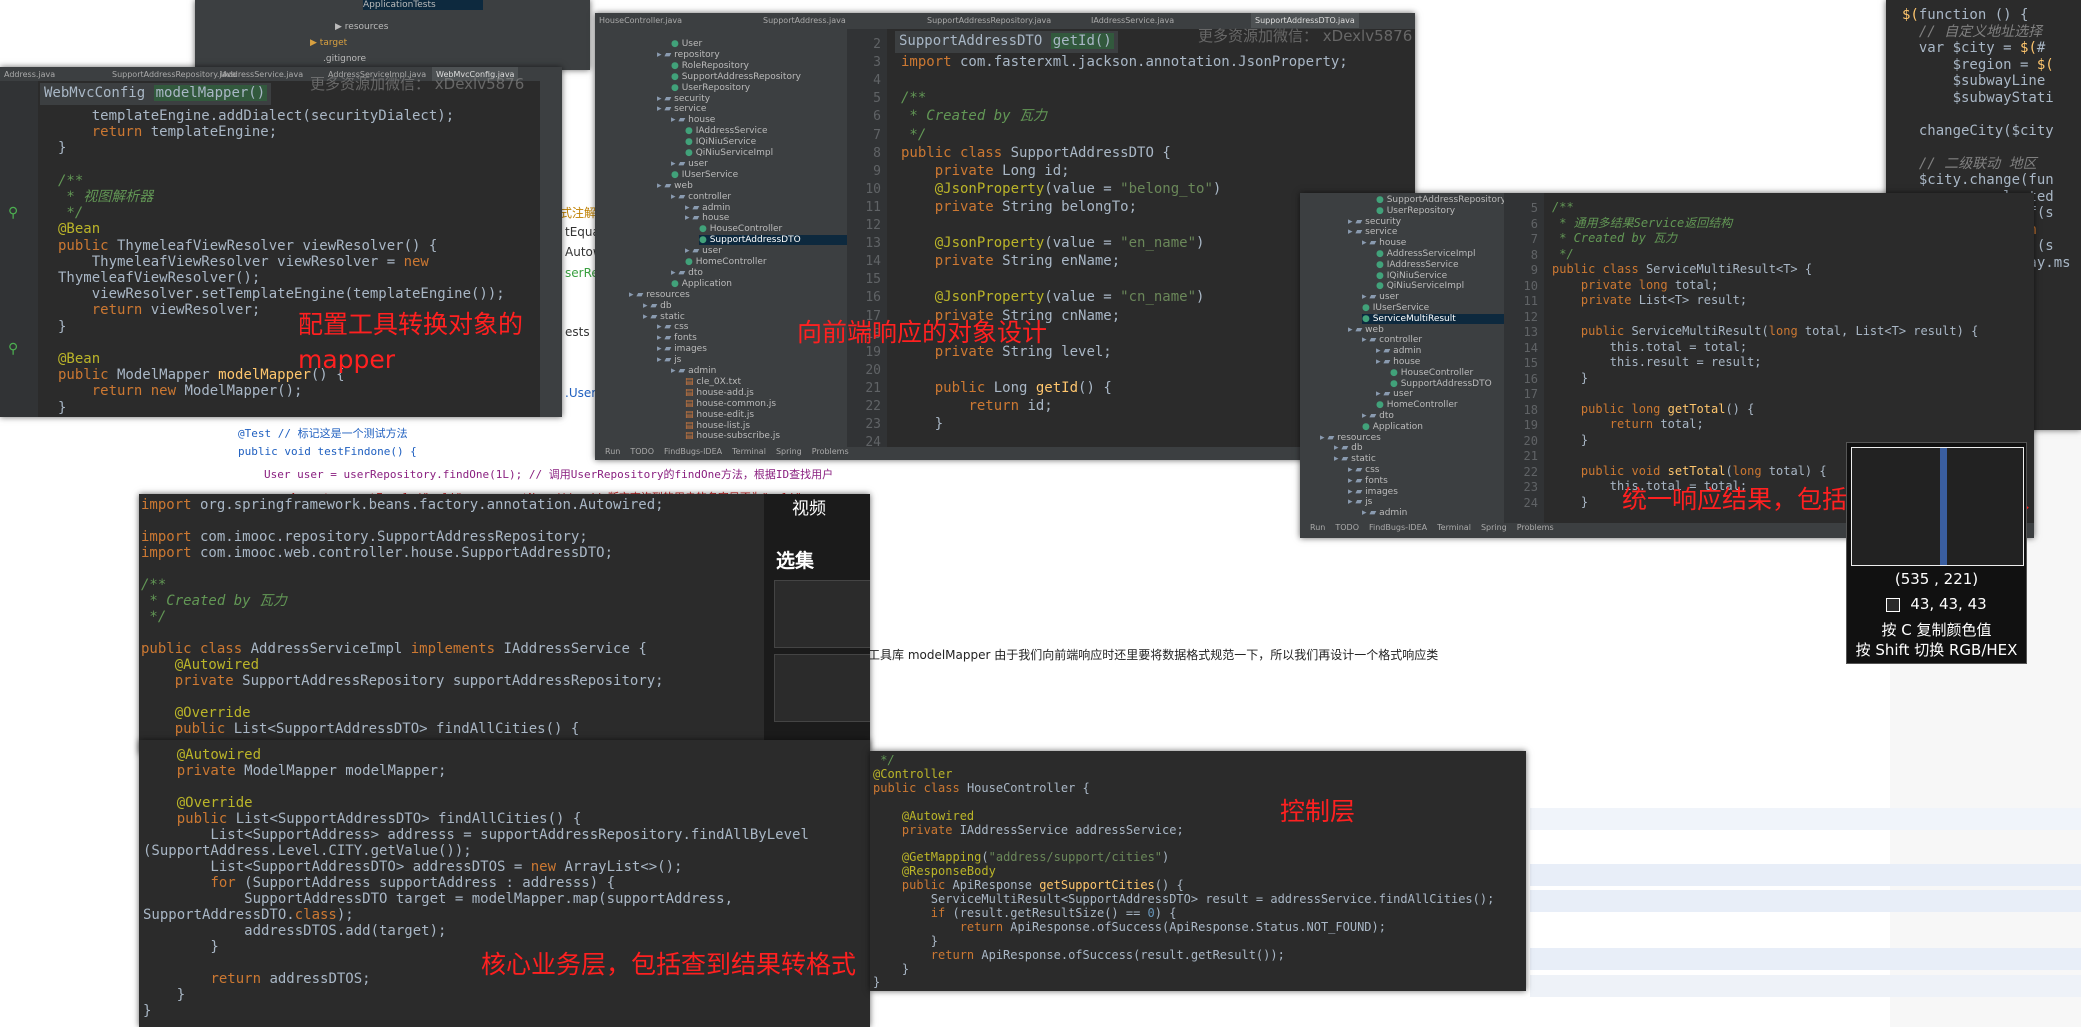 This screenshot has width=2081, height=1027. Describe the element at coordinates (1392, 427) in the screenshot. I see `tree-node: ● Application` at that location.